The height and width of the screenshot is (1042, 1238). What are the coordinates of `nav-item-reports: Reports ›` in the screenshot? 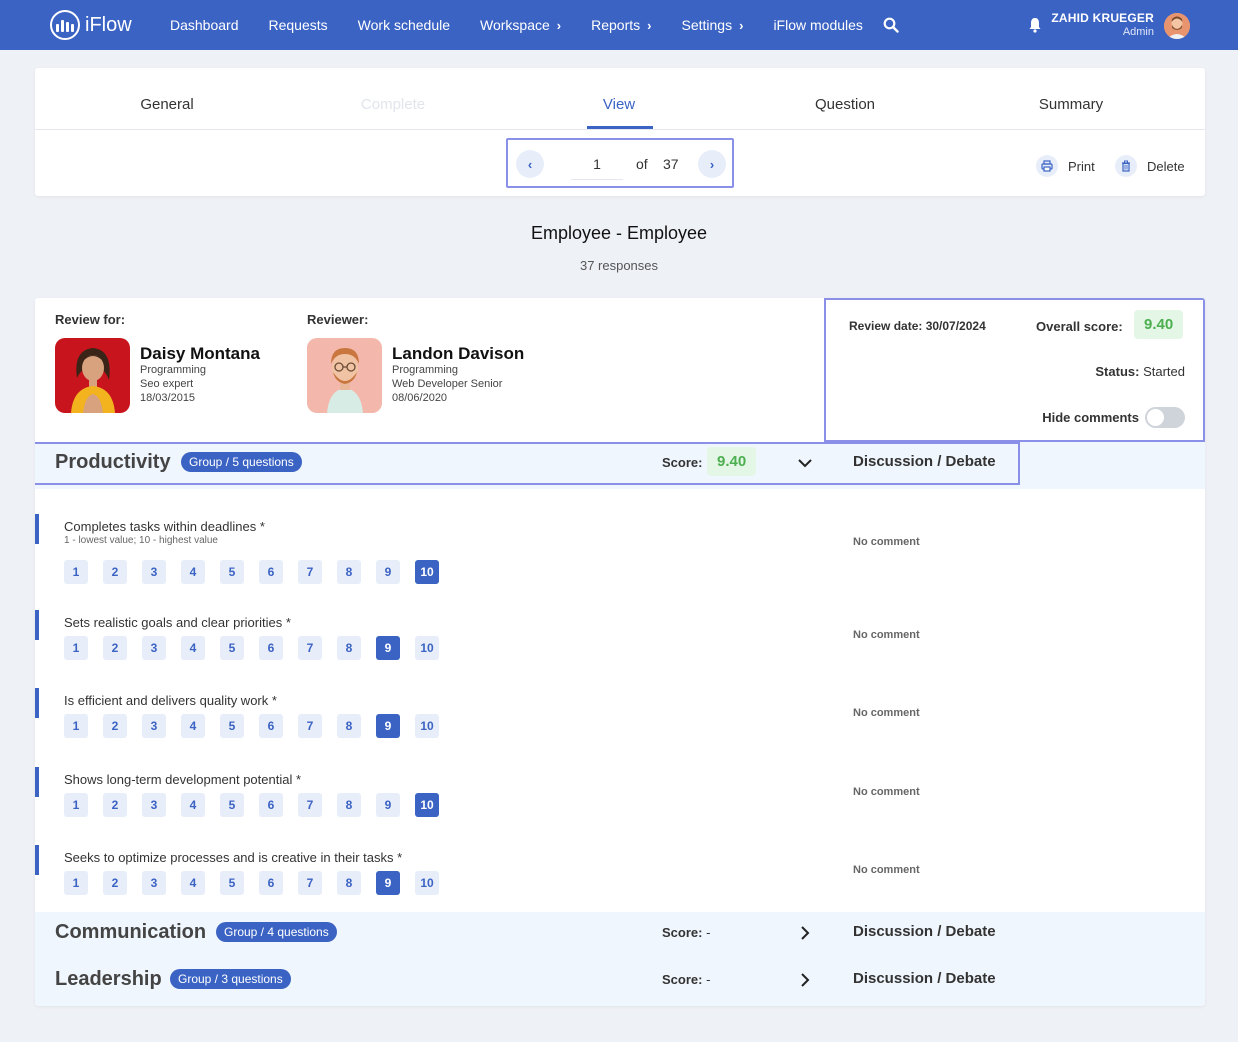 It's located at (621, 25).